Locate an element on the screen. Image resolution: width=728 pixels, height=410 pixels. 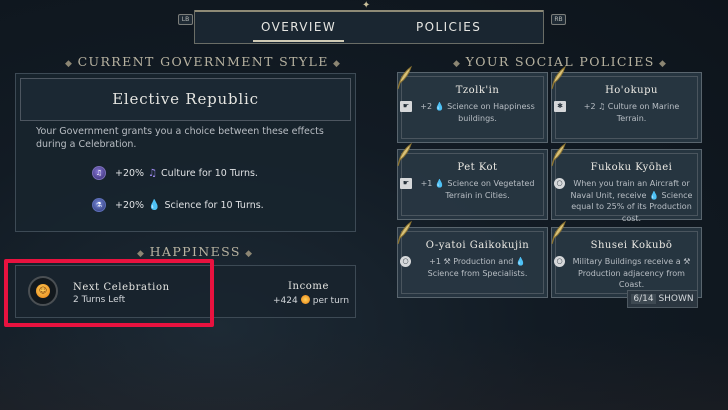
effect-text: Culture for 10 Turns. is located at coordinates (209, 173).